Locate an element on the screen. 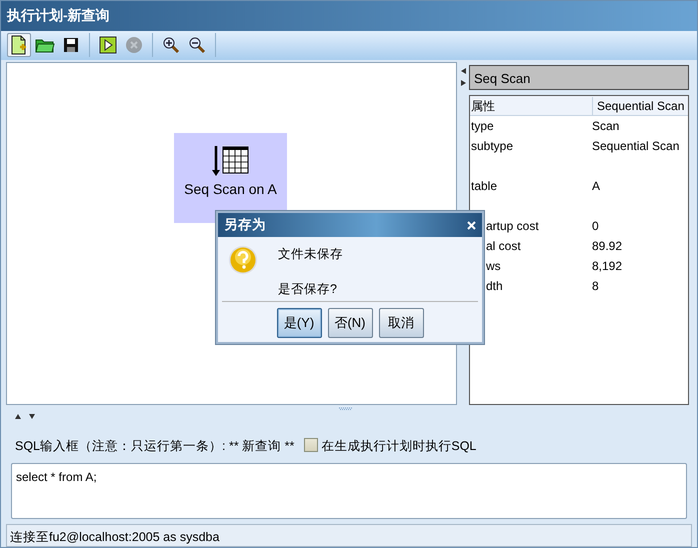  window-title: 执行计划-新查询 is located at coordinates (58, 16).